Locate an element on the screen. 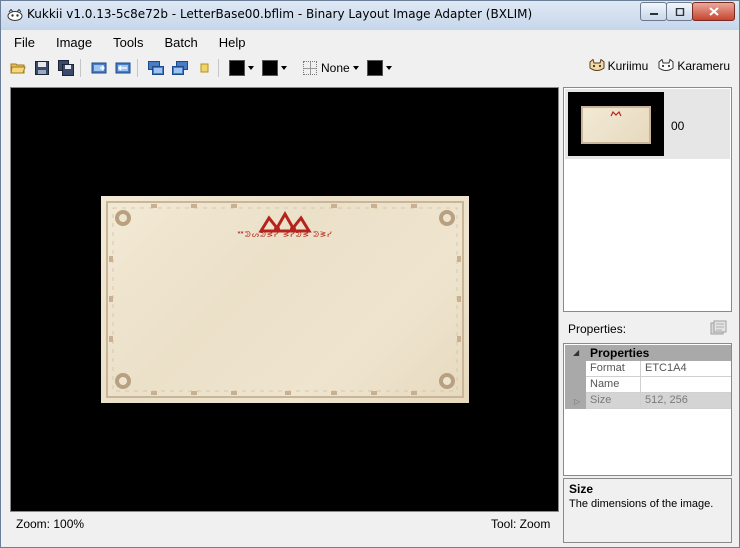 The height and width of the screenshot is (548, 740). background-color-dropdown is located at coordinates (241, 68).